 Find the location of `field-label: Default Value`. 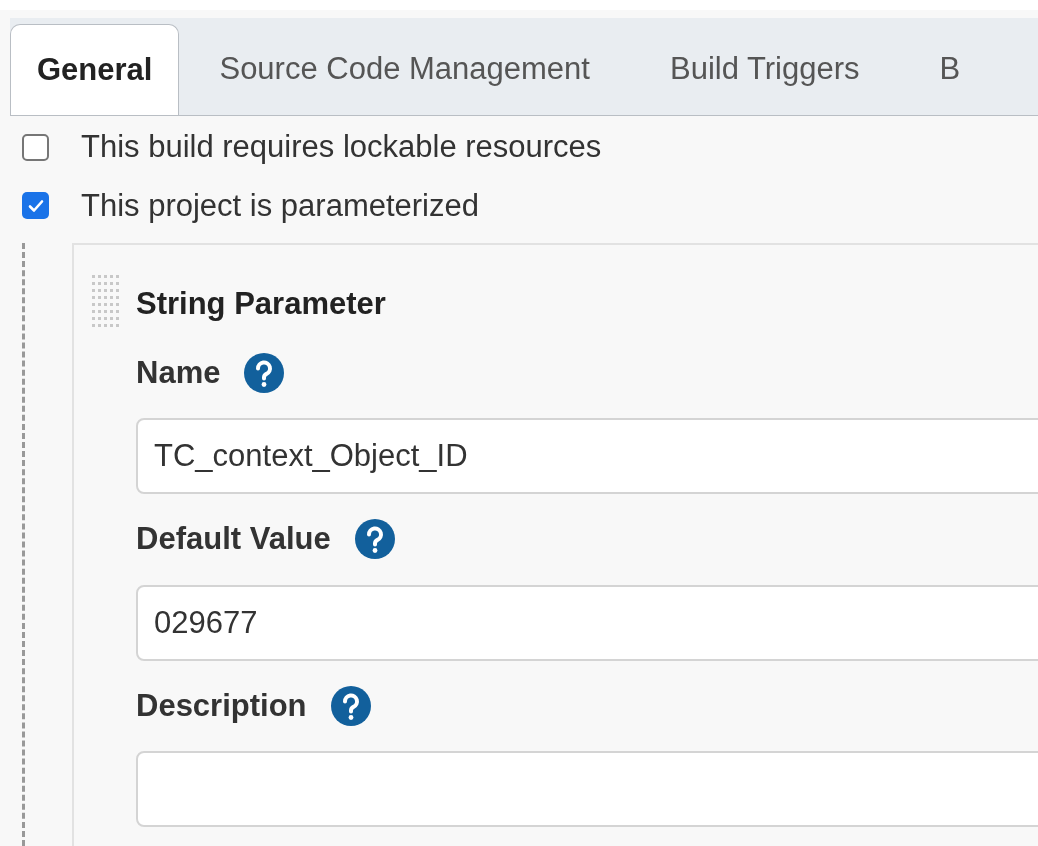

field-label: Default Value is located at coordinates (233, 539).